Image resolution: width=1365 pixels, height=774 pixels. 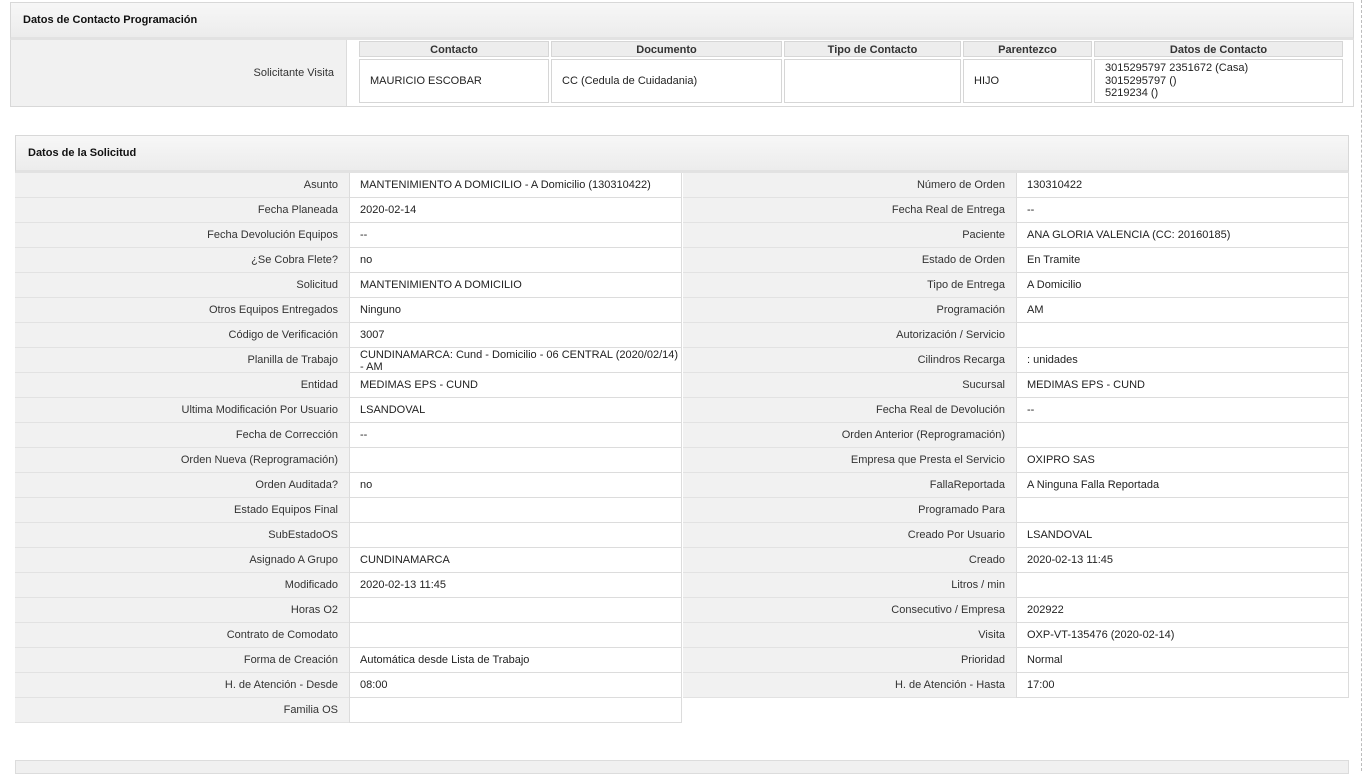 I want to click on field-value-contrato-de-comodato, so click(x=515, y=635).